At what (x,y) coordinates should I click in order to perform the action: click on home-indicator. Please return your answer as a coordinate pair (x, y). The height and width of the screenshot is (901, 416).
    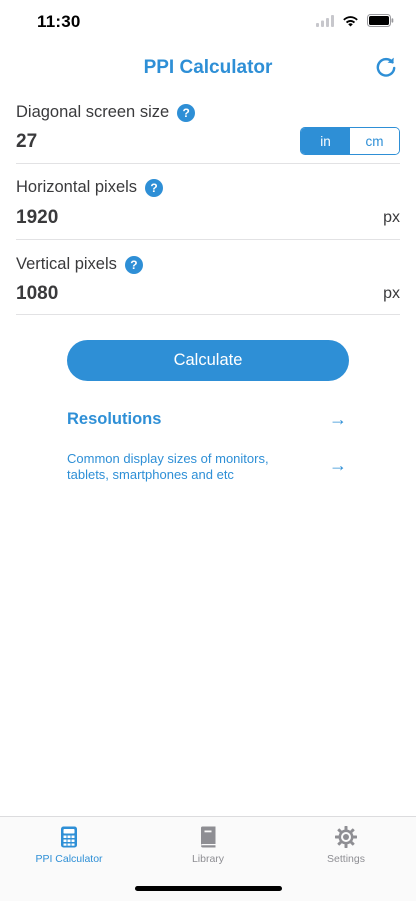
    Looking at the image, I should click on (208, 888).